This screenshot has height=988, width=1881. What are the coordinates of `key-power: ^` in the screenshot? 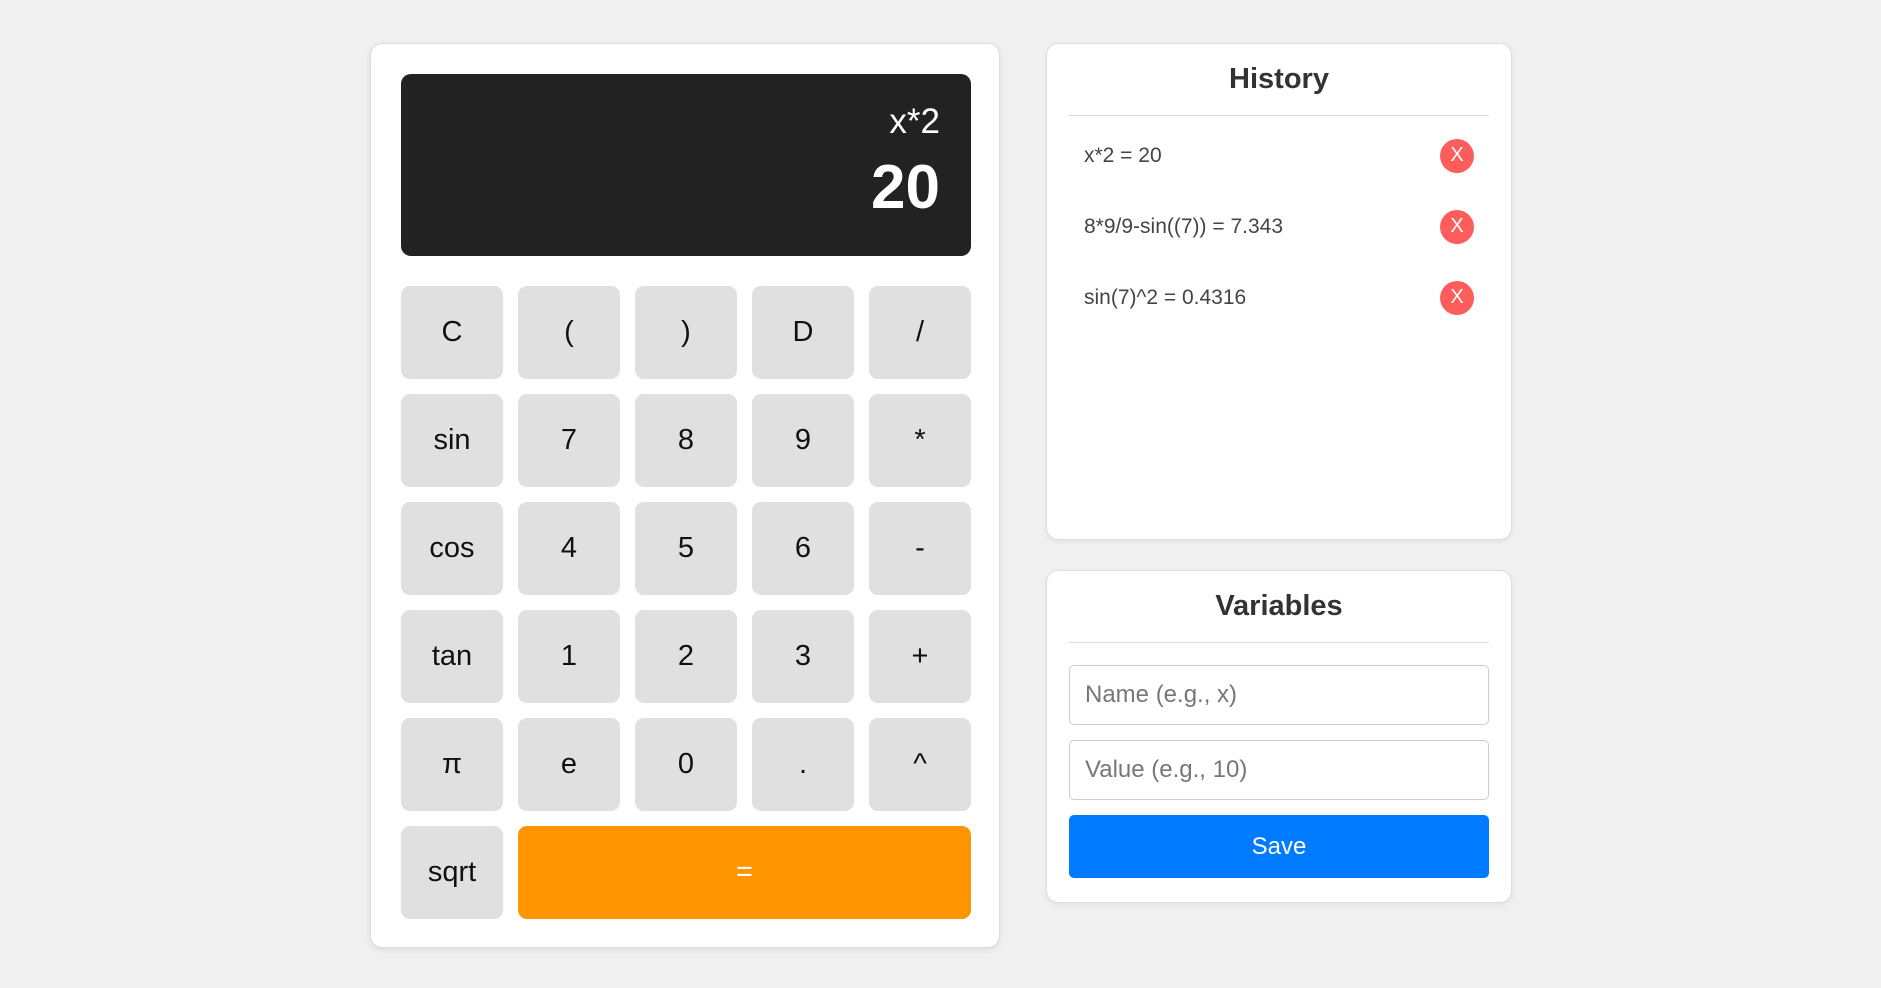 It's located at (920, 764).